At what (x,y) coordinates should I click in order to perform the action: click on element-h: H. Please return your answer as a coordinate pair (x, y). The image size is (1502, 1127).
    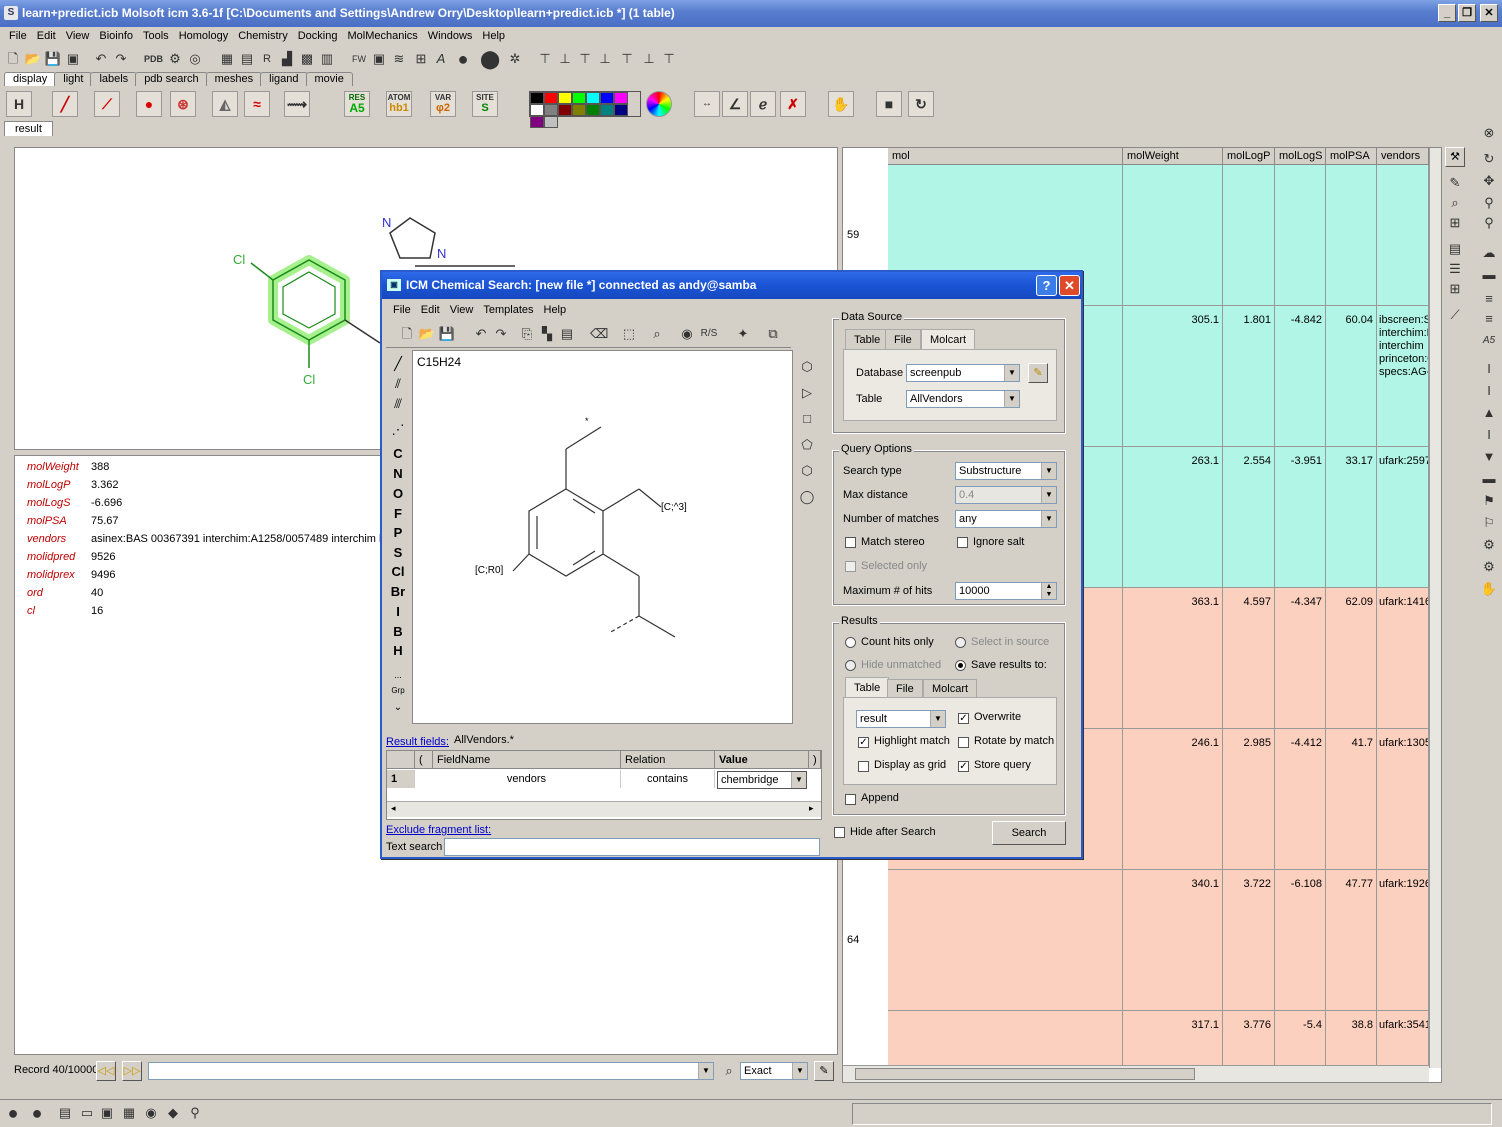
    Looking at the image, I should click on (398, 650).